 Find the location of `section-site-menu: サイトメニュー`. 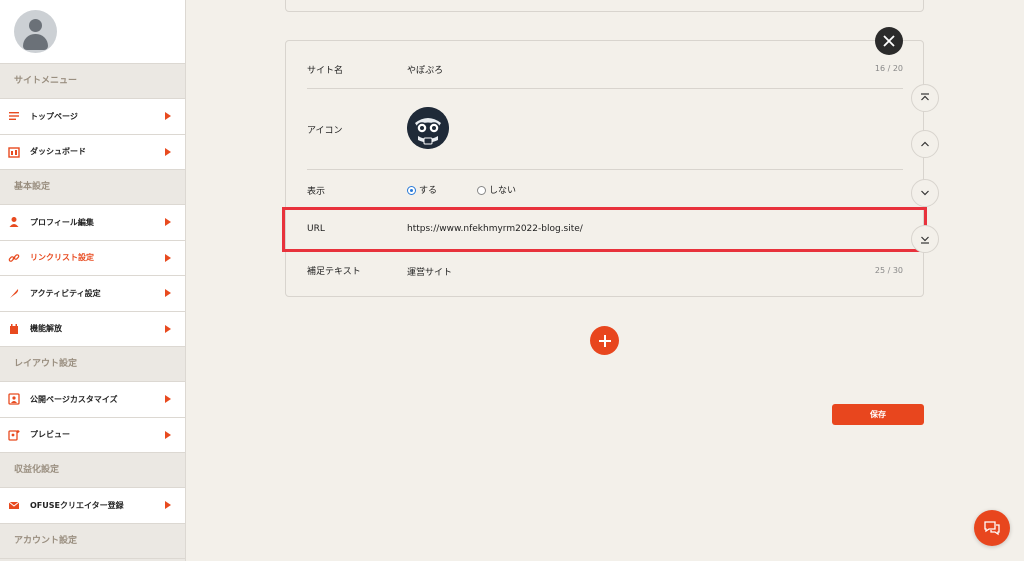

section-site-menu: サイトメニュー is located at coordinates (92, 81).